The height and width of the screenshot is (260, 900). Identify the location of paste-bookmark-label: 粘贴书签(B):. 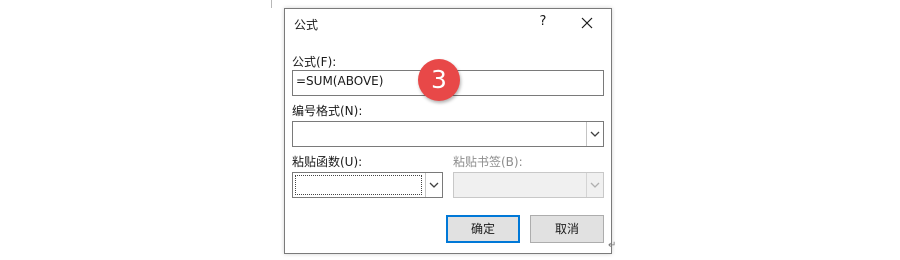
(488, 162).